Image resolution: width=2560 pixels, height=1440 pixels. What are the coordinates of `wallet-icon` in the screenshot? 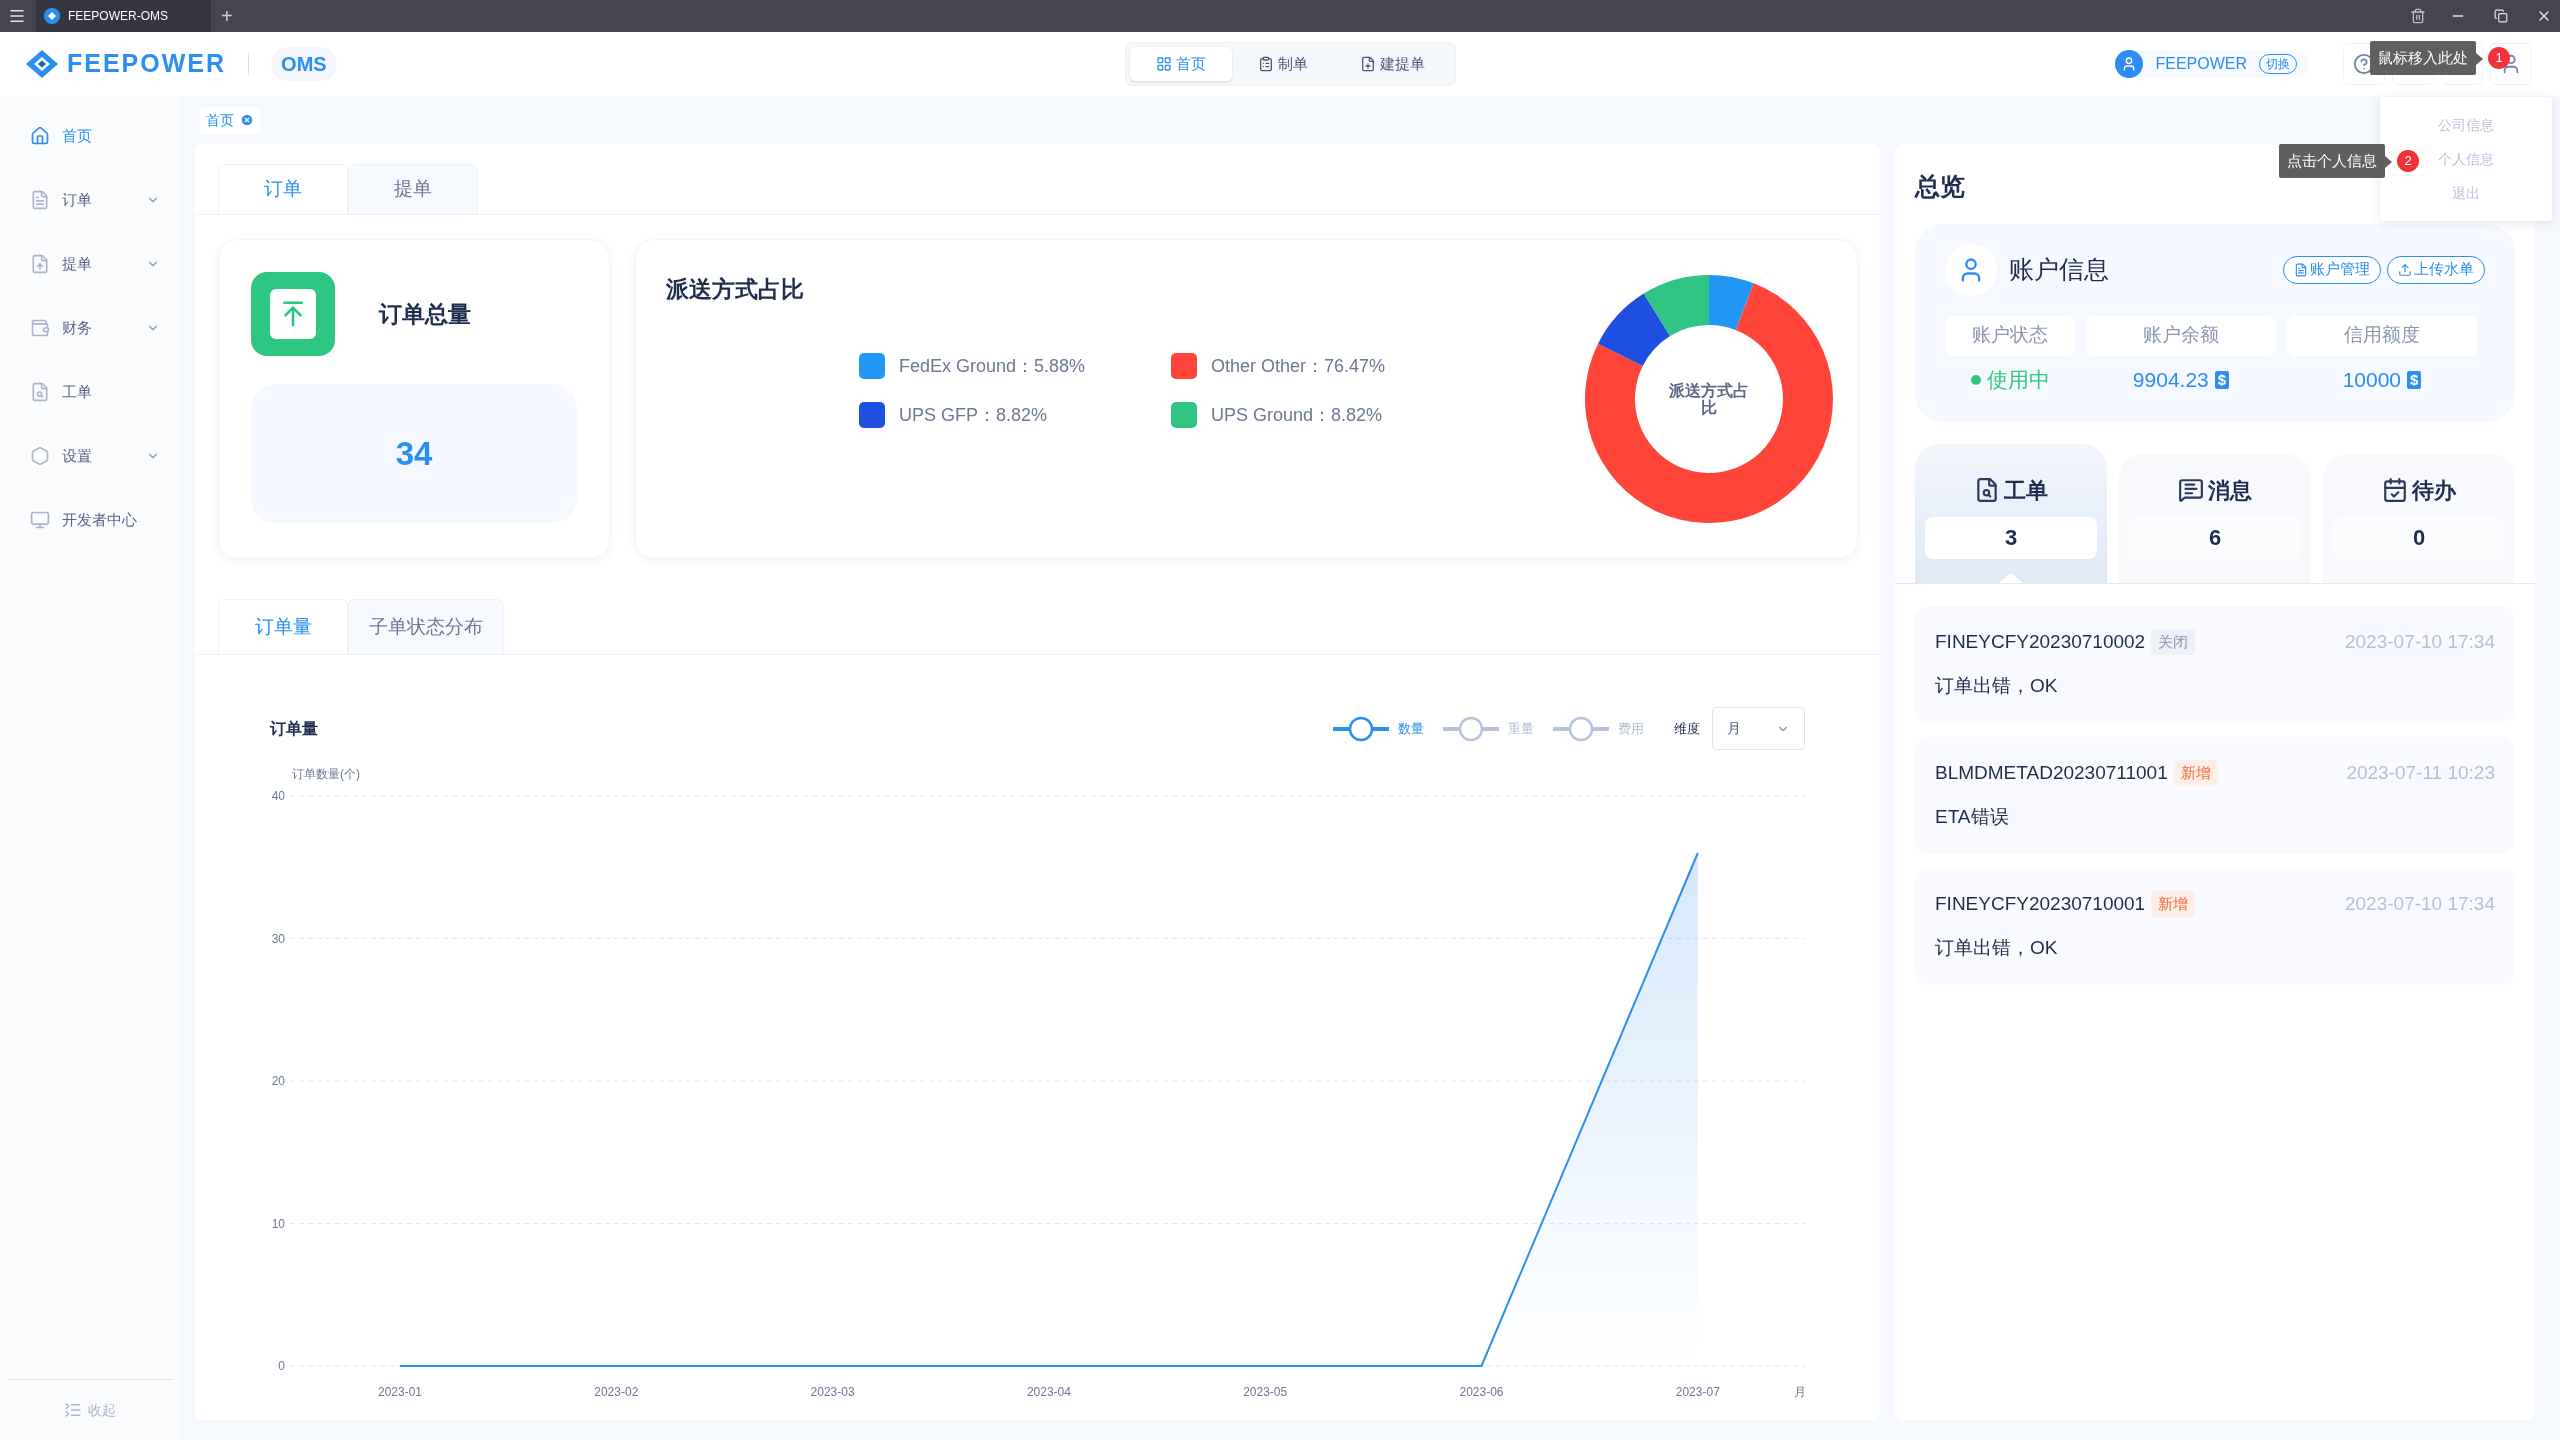 It's located at (40, 328).